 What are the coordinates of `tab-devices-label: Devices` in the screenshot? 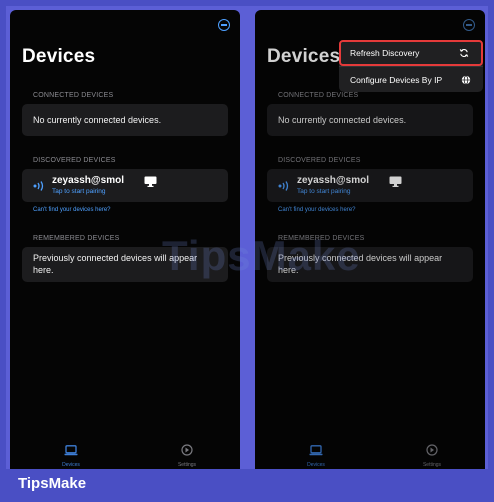 It's located at (71, 465).